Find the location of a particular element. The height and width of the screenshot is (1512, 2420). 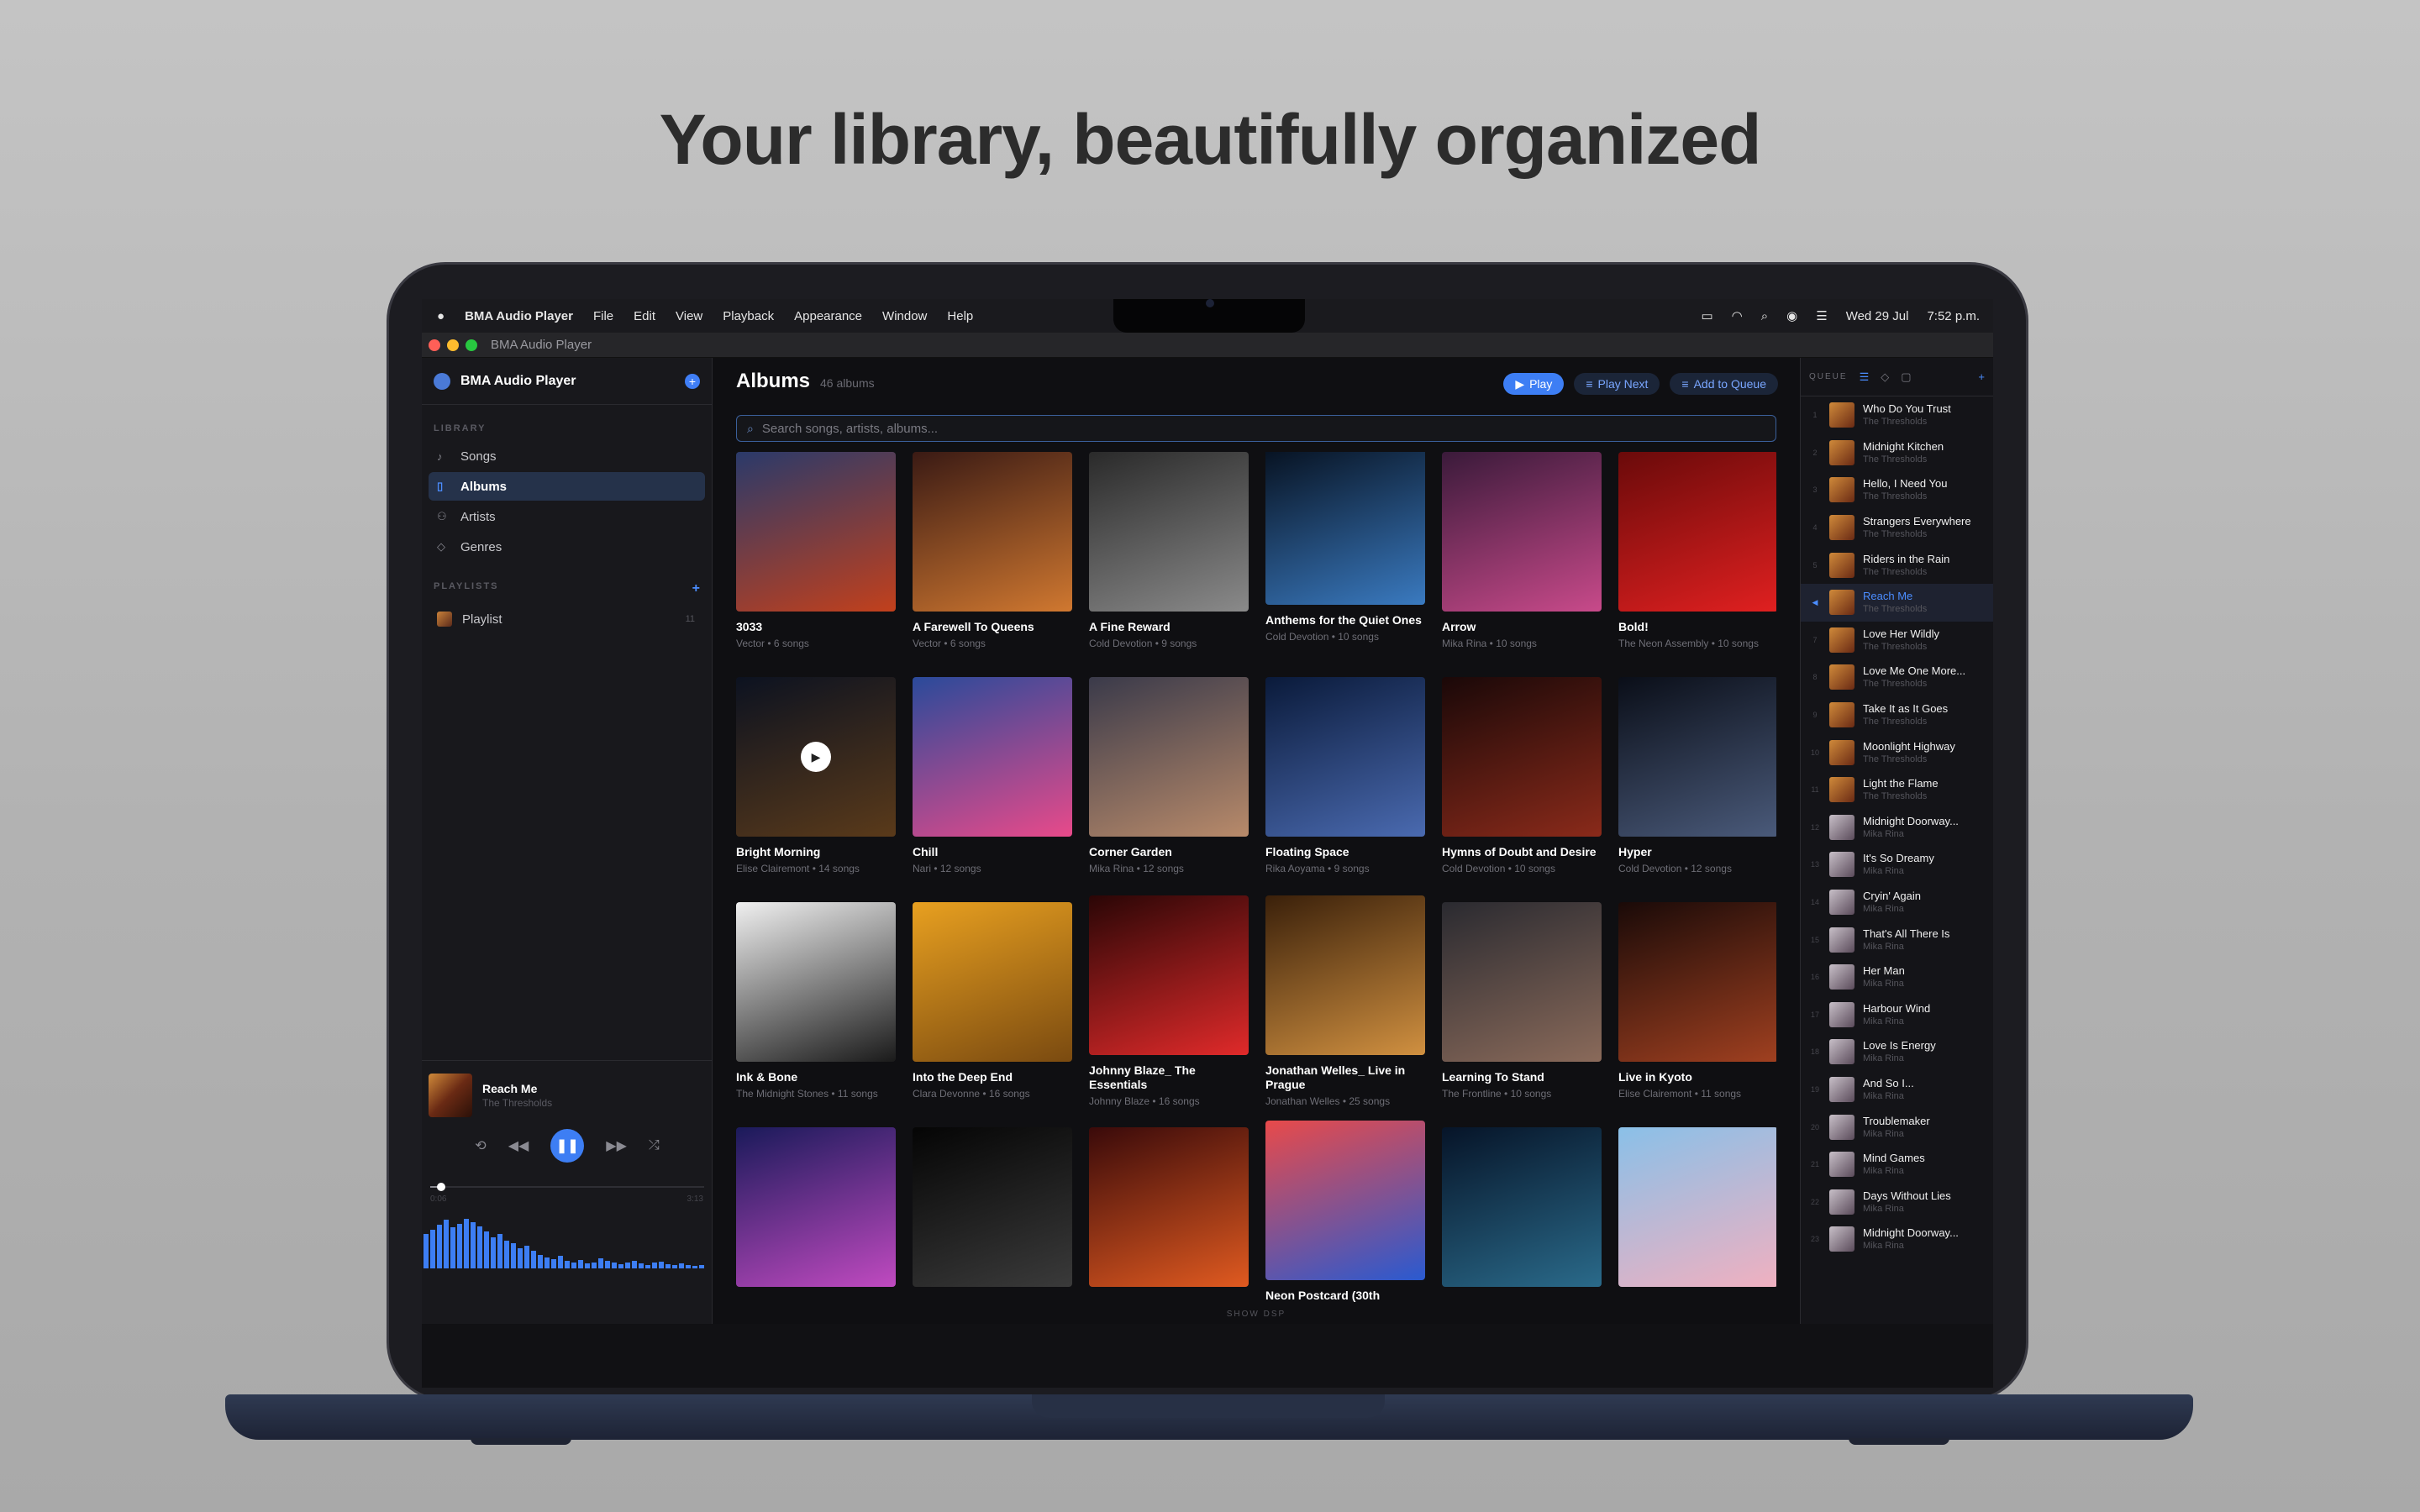

queue-item: 14 Cryin' Again Mika Rina is located at coordinates (1897, 902).